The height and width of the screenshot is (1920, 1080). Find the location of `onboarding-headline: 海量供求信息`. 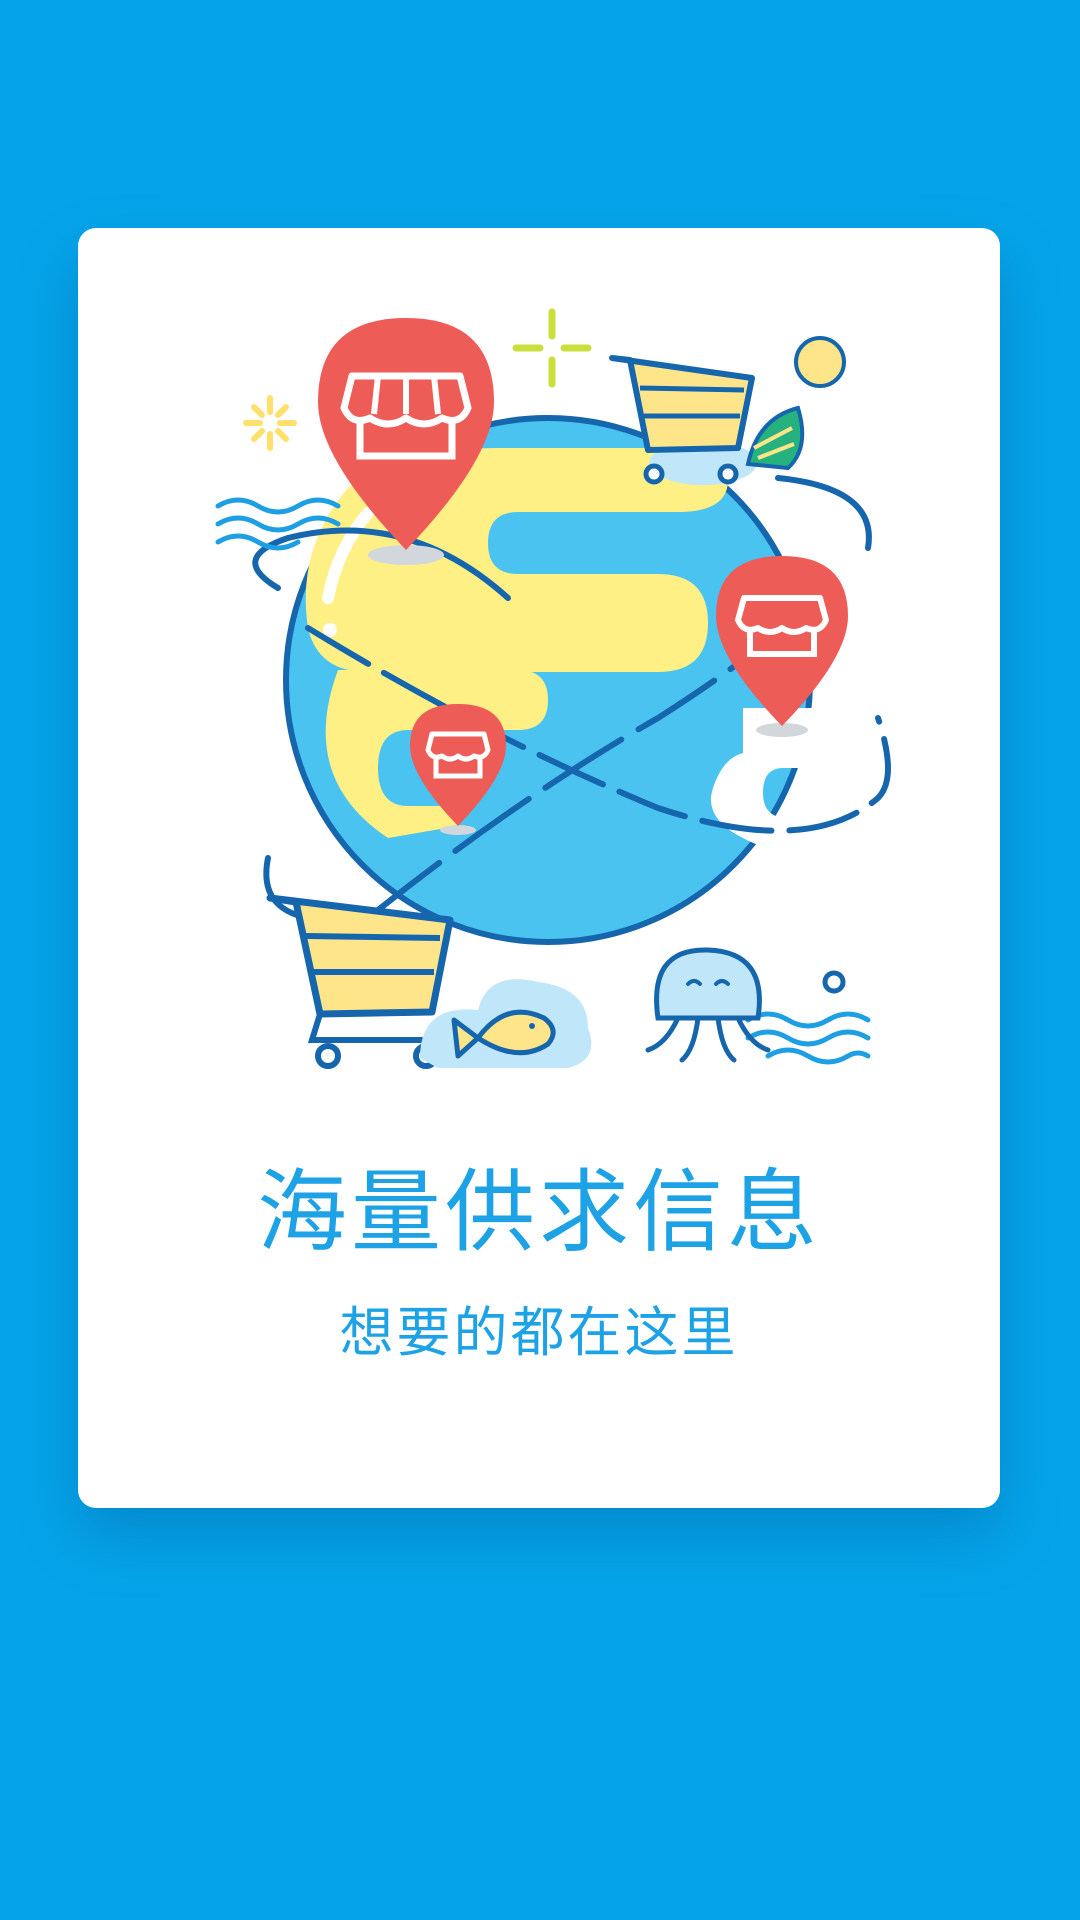

onboarding-headline: 海量供求信息 is located at coordinates (539, 1212).